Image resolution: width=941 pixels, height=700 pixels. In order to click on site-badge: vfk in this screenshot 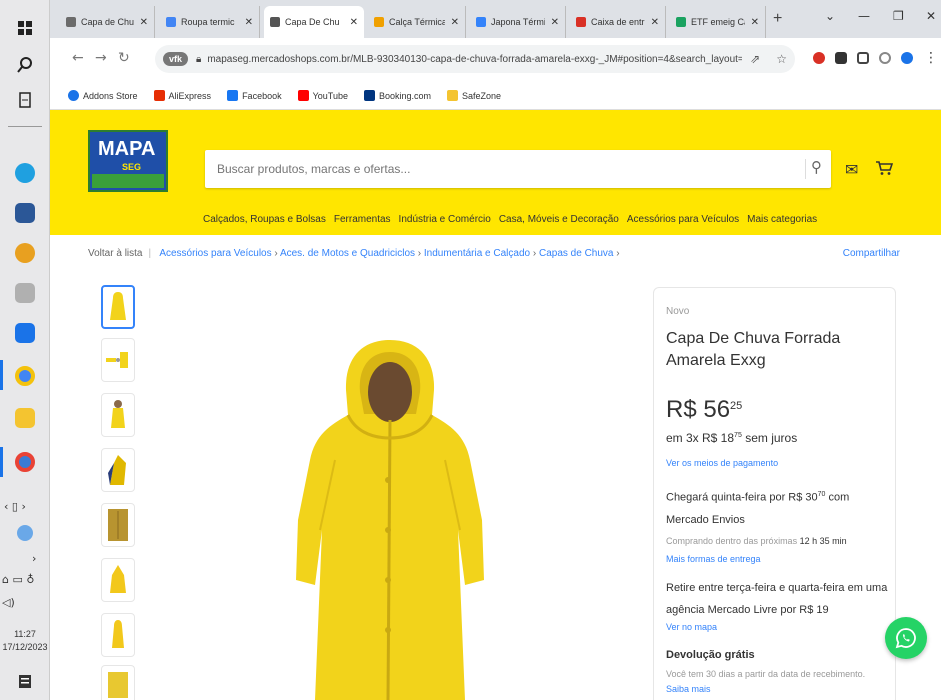, I will do `click(176, 59)`.